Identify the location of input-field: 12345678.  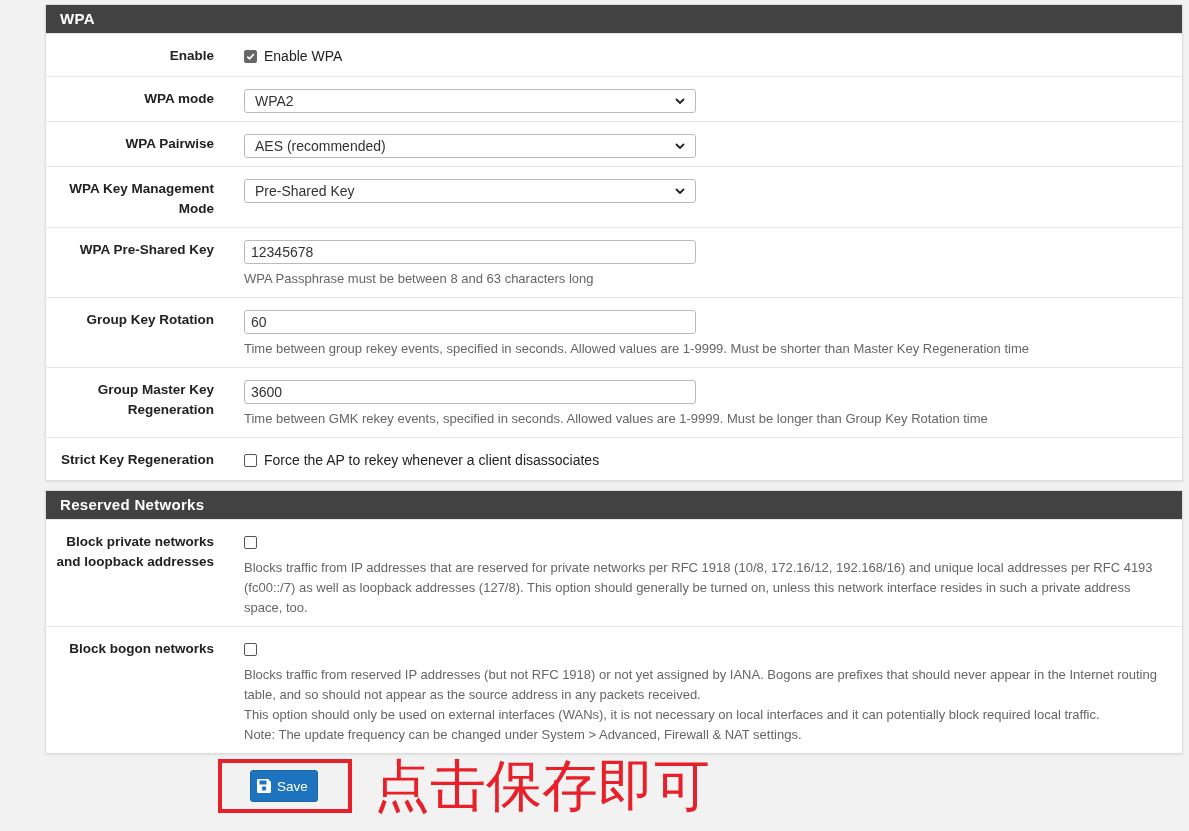
(470, 252).